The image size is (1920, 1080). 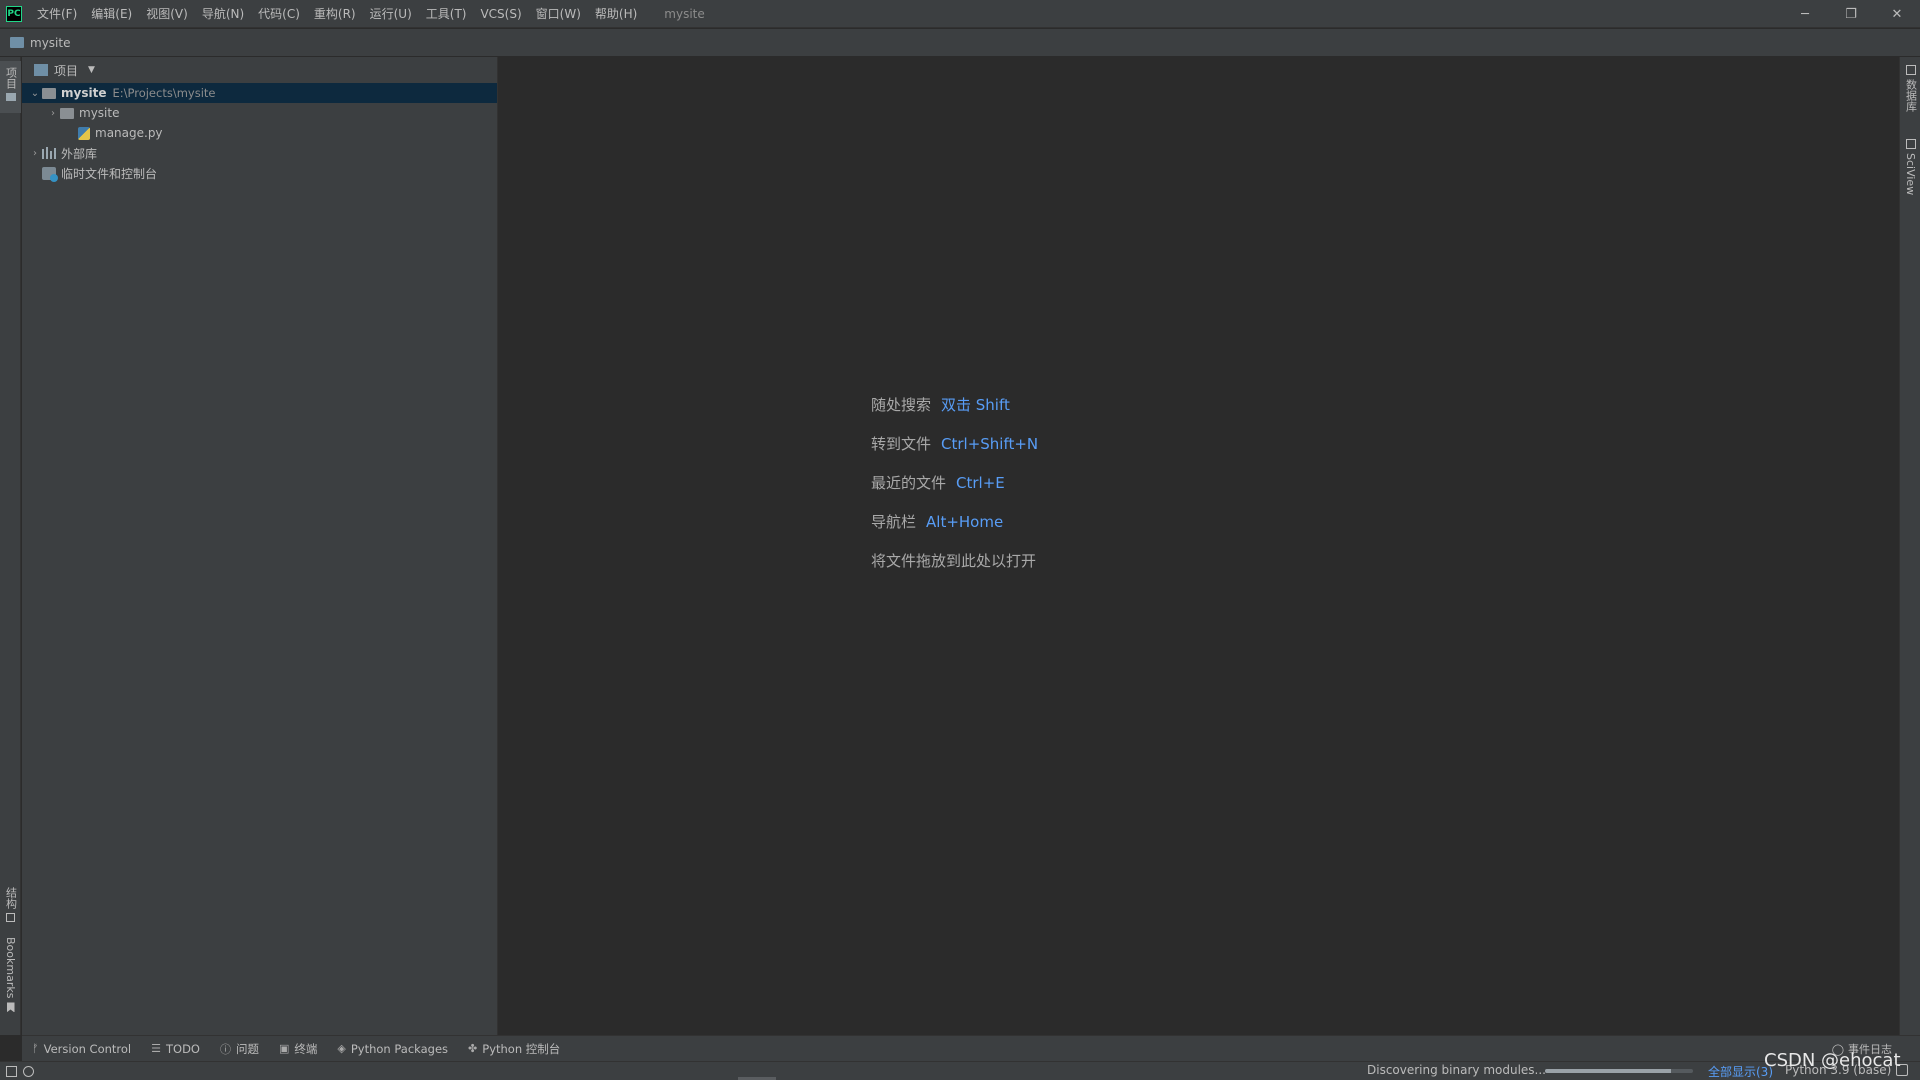 I want to click on tree-row-external-libraries: › 外部库, so click(x=259, y=153).